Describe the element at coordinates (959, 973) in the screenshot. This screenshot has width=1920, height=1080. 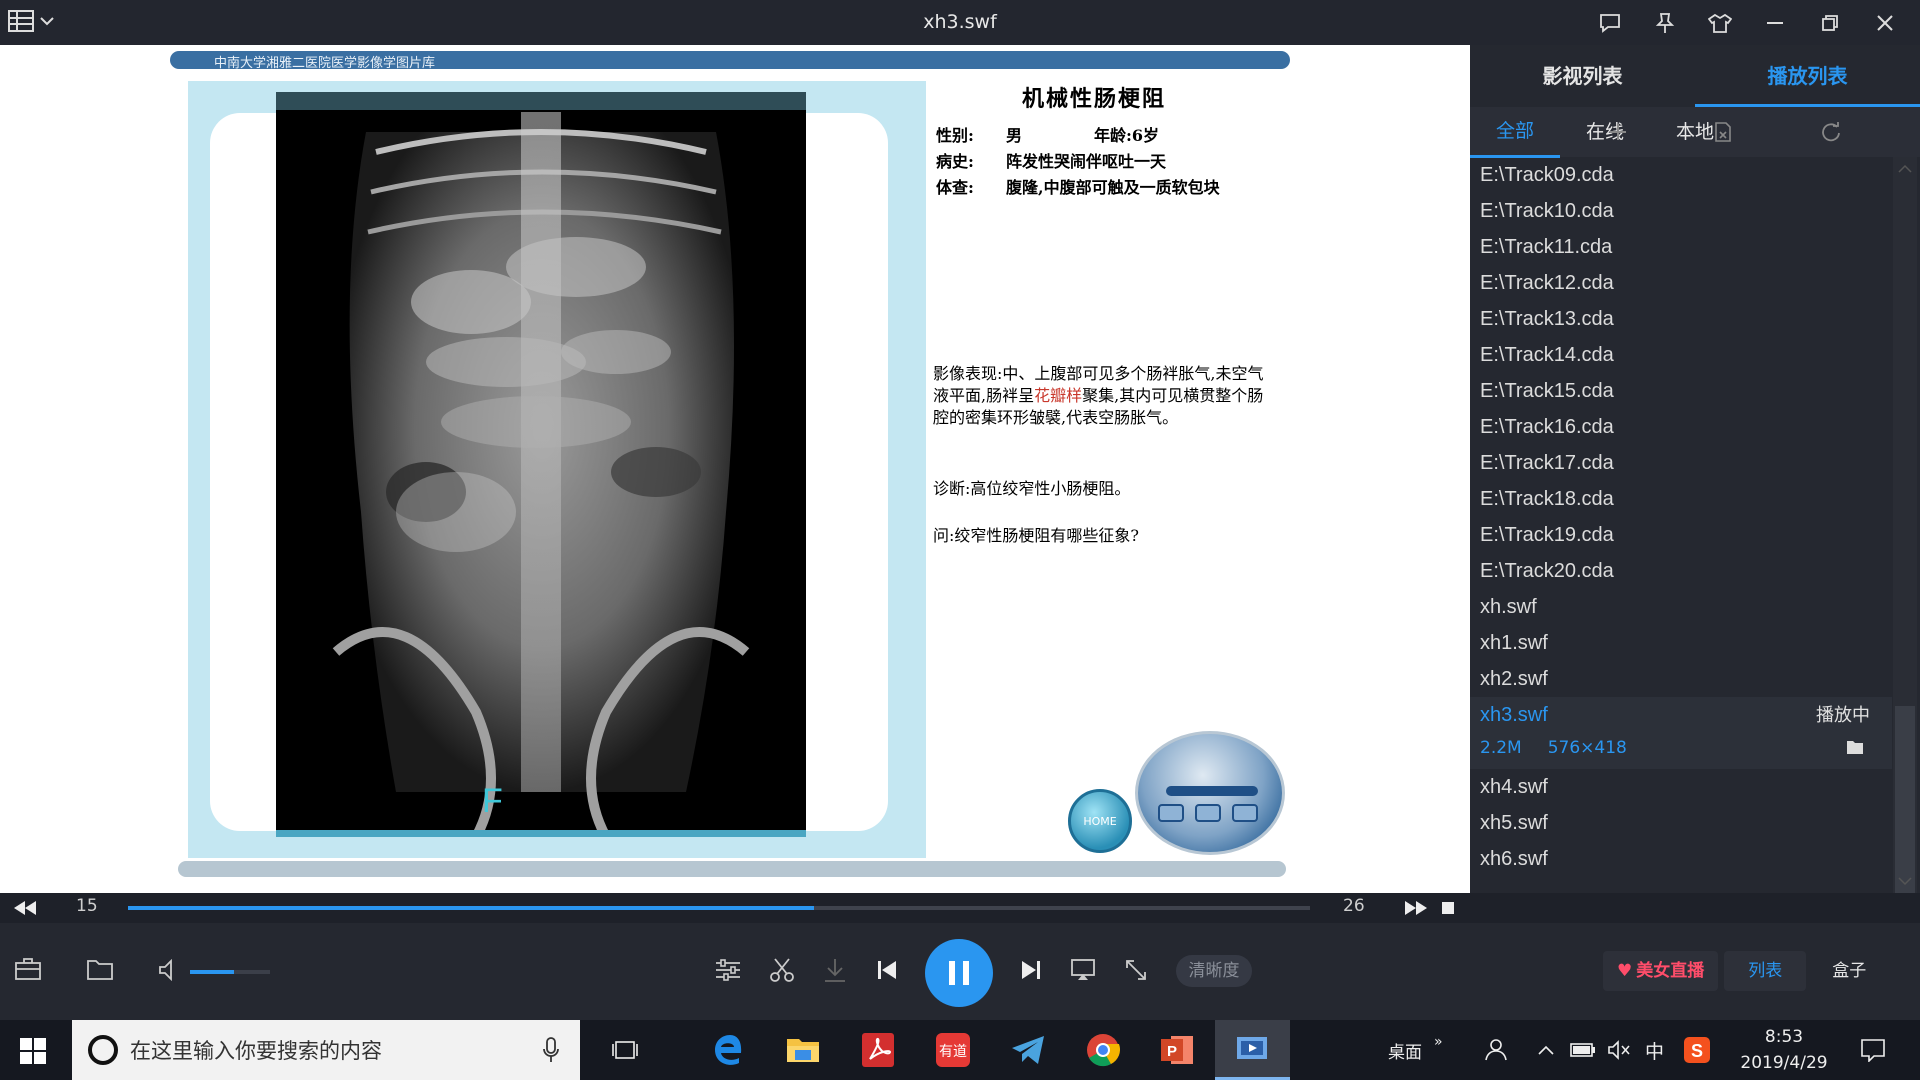
I see `pause-button` at that location.